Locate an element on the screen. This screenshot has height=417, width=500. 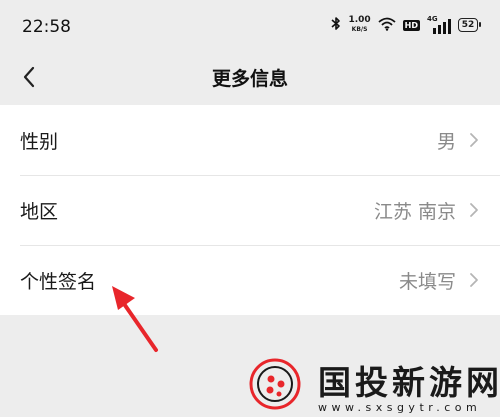
status-time: 22:58 is located at coordinates (46, 27).